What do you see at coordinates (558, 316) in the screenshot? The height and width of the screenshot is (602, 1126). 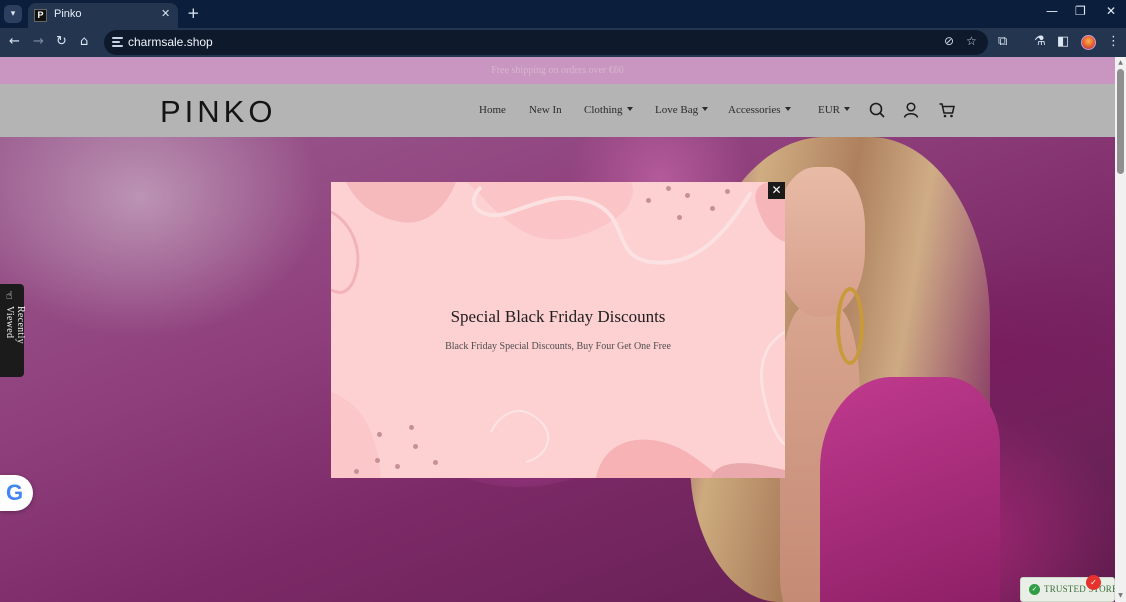 I see `popup-title: Special Black Friday Discounts` at bounding box center [558, 316].